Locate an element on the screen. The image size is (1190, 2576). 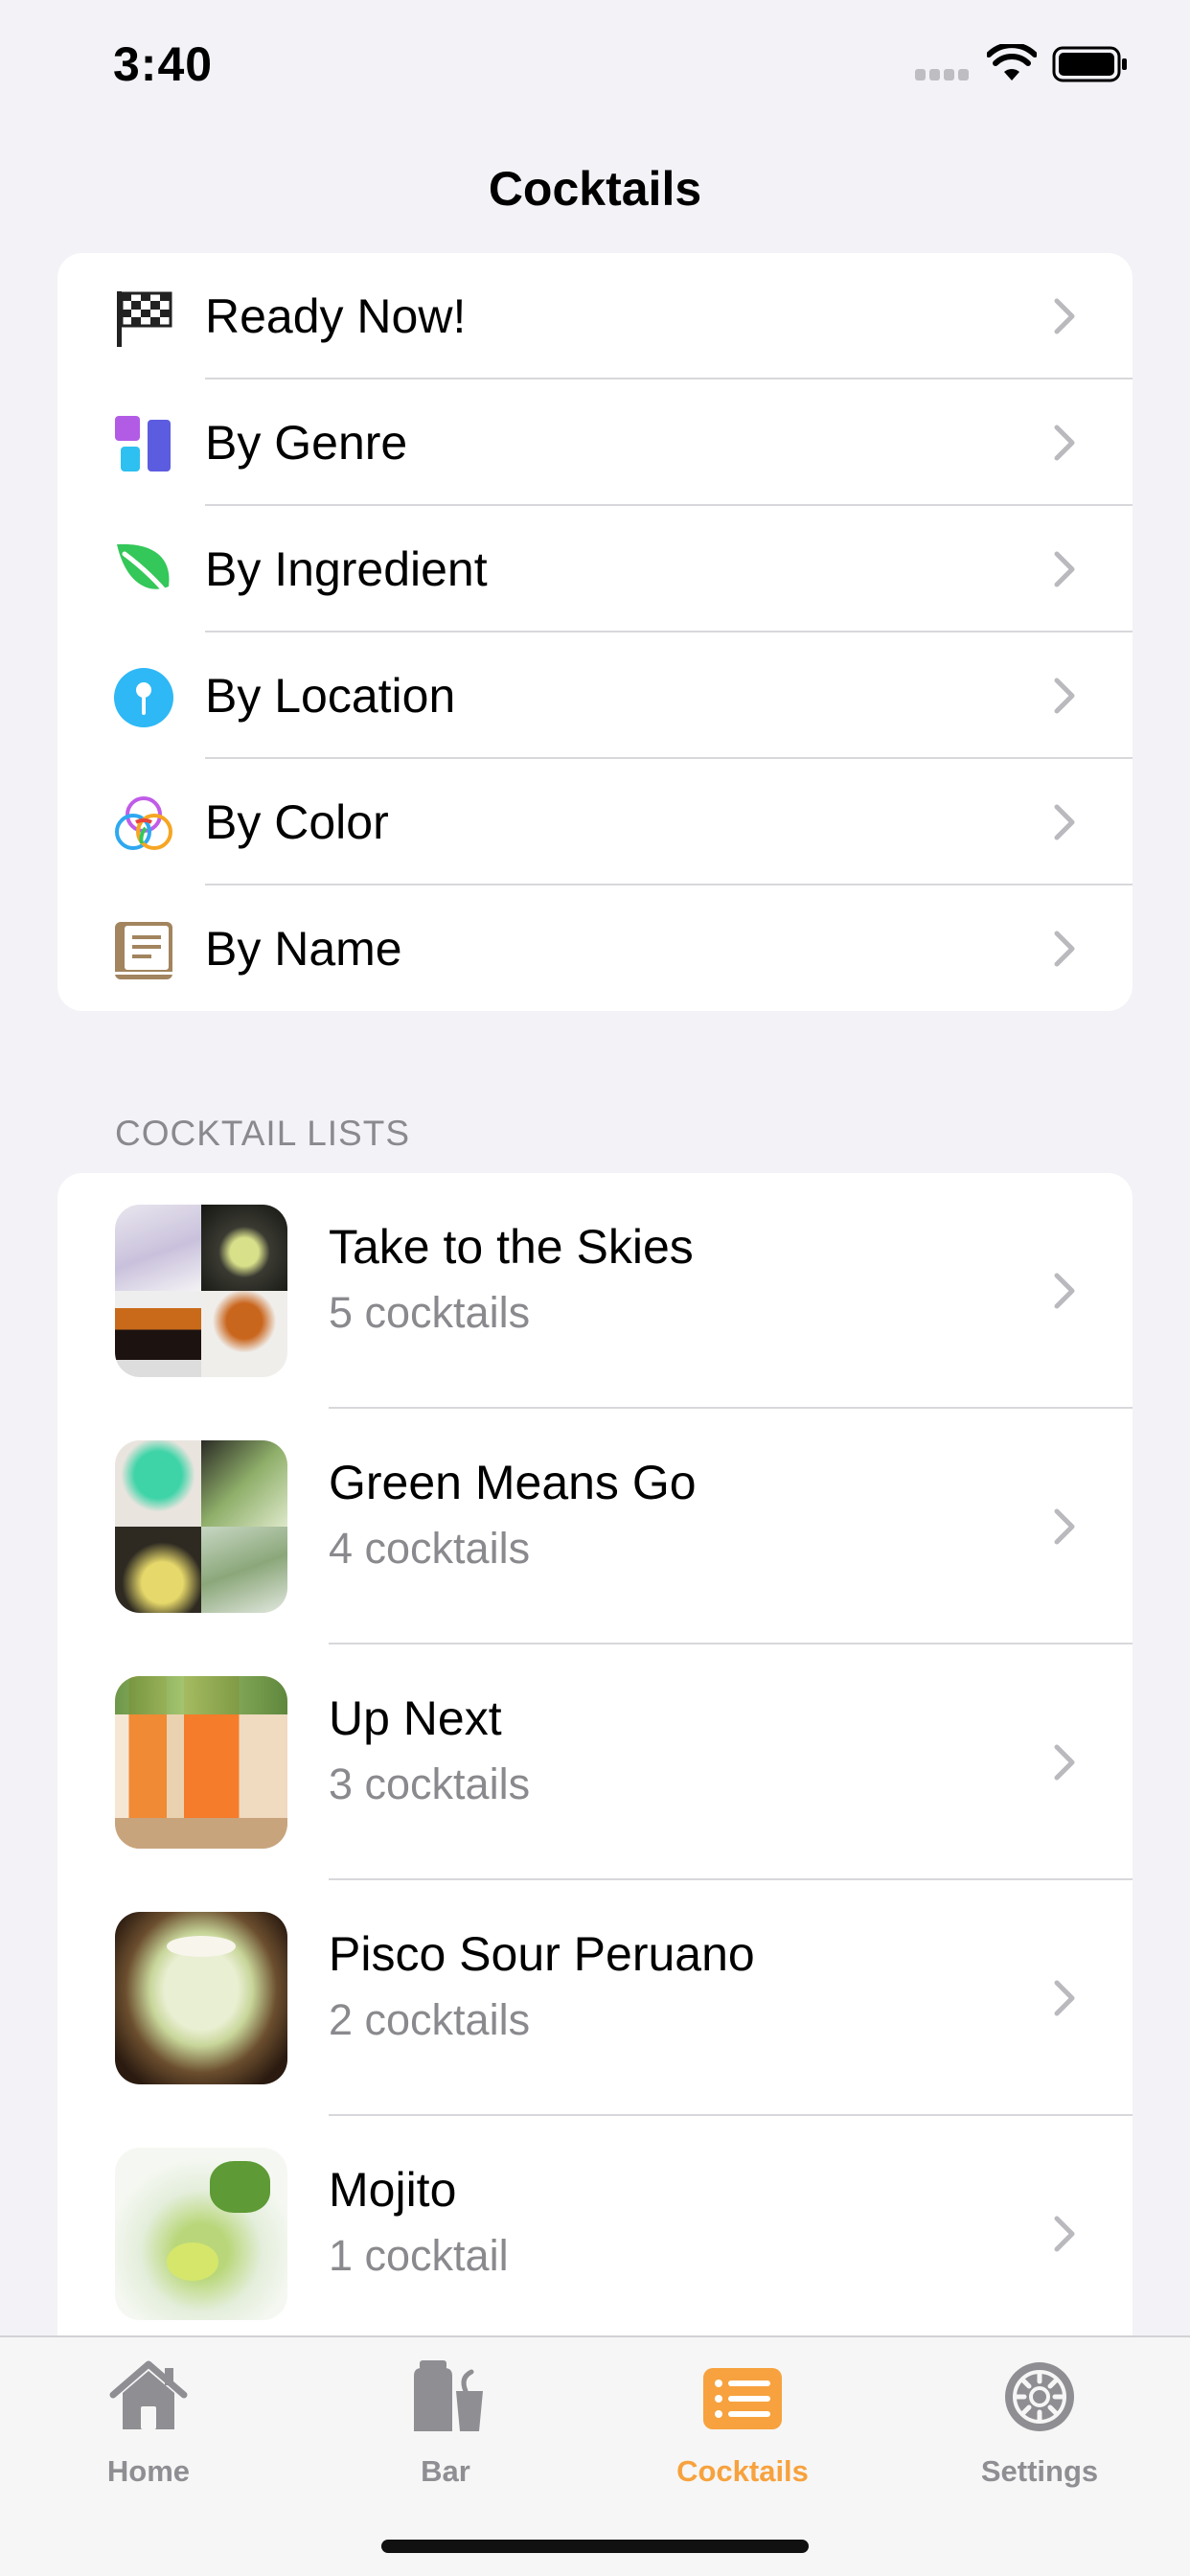
tab-label: Settings is located at coordinates (1039, 2471).